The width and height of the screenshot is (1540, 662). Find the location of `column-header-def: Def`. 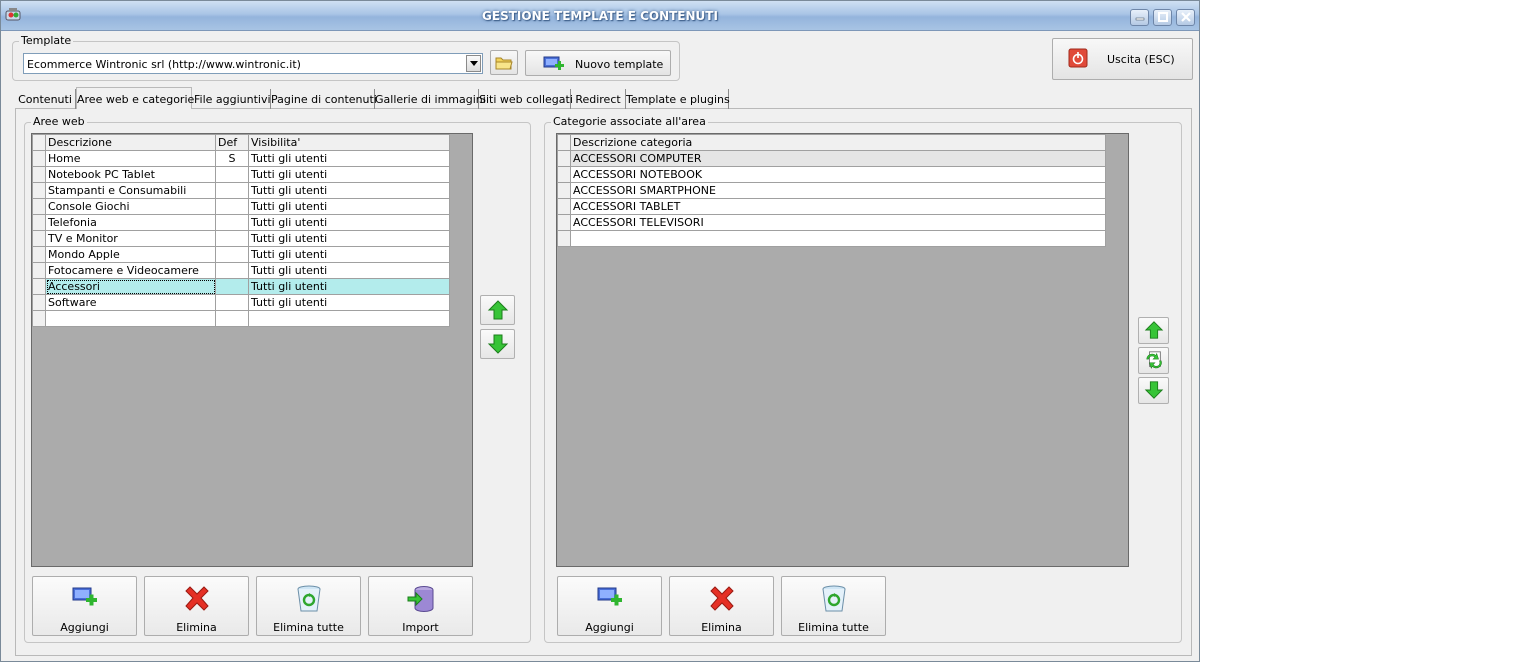

column-header-def: Def is located at coordinates (232, 142).